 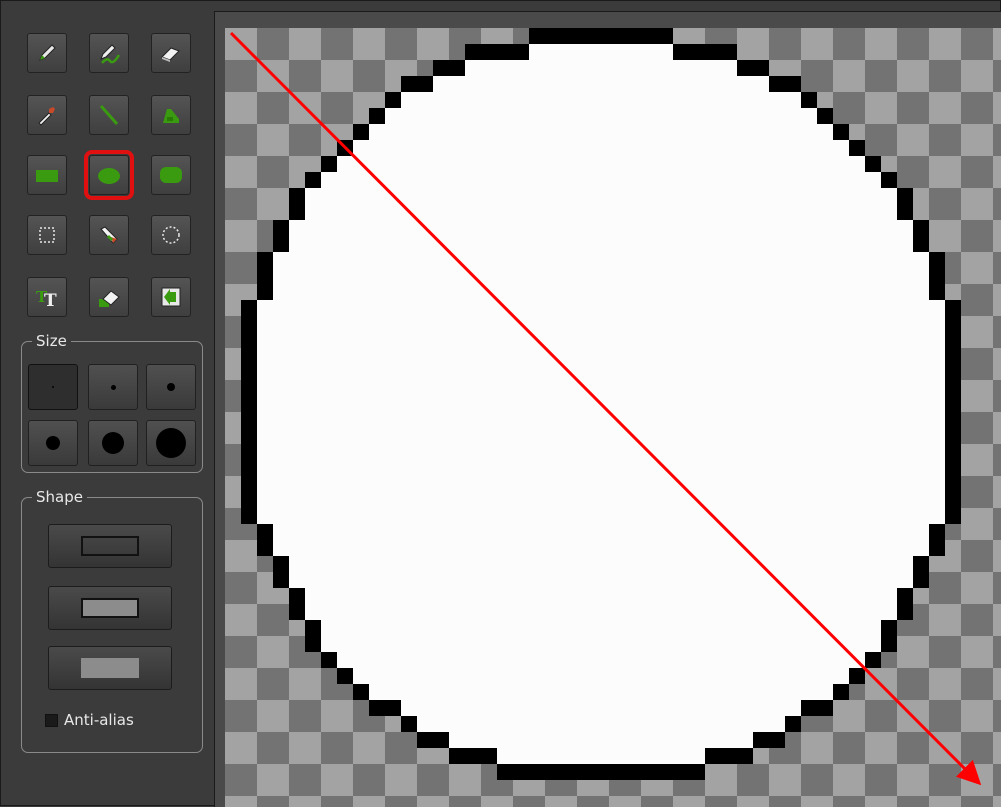 I want to click on line-tool-button, so click(x=109, y=115).